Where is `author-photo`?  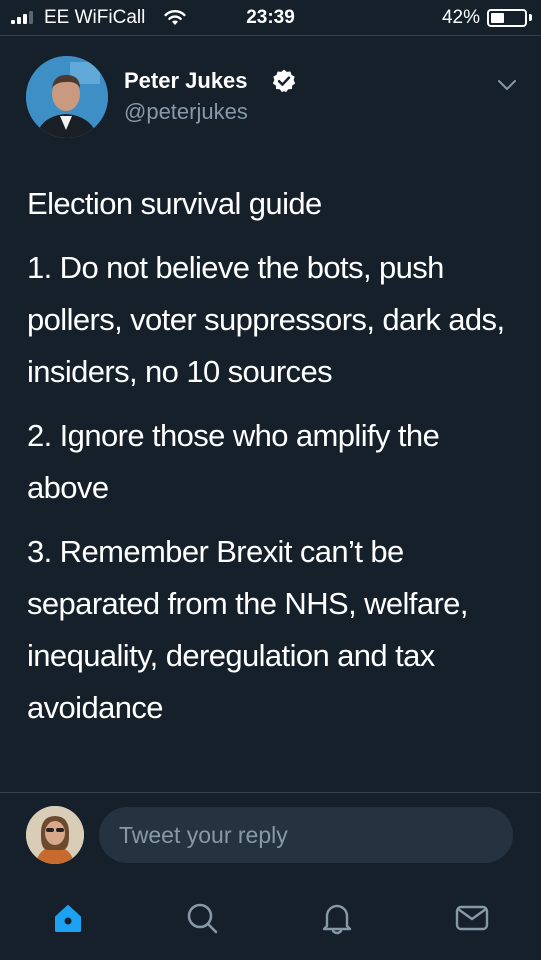 author-photo is located at coordinates (67, 97).